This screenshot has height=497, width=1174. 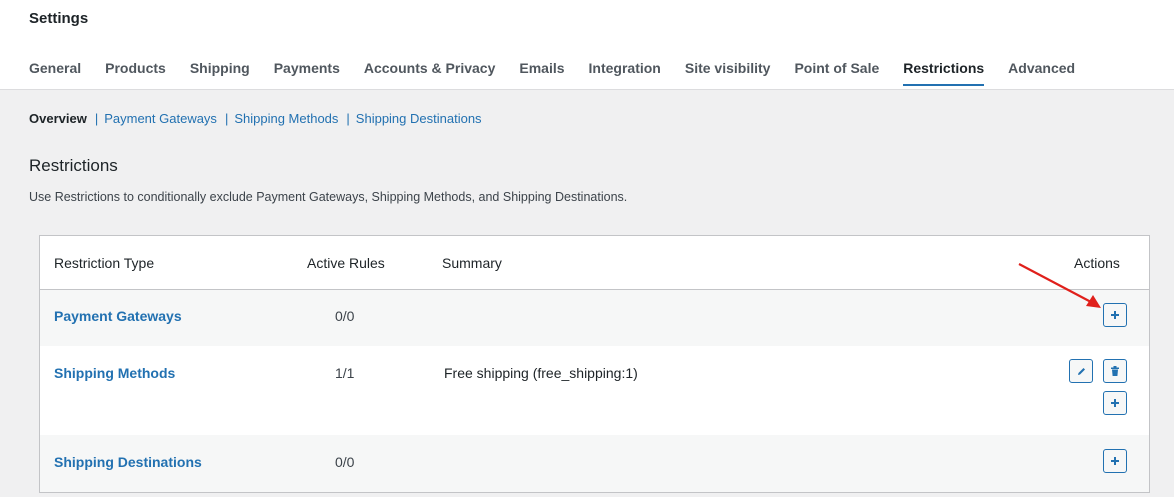 I want to click on summary-value: Free shipping (free_shipping:1), so click(x=541, y=373).